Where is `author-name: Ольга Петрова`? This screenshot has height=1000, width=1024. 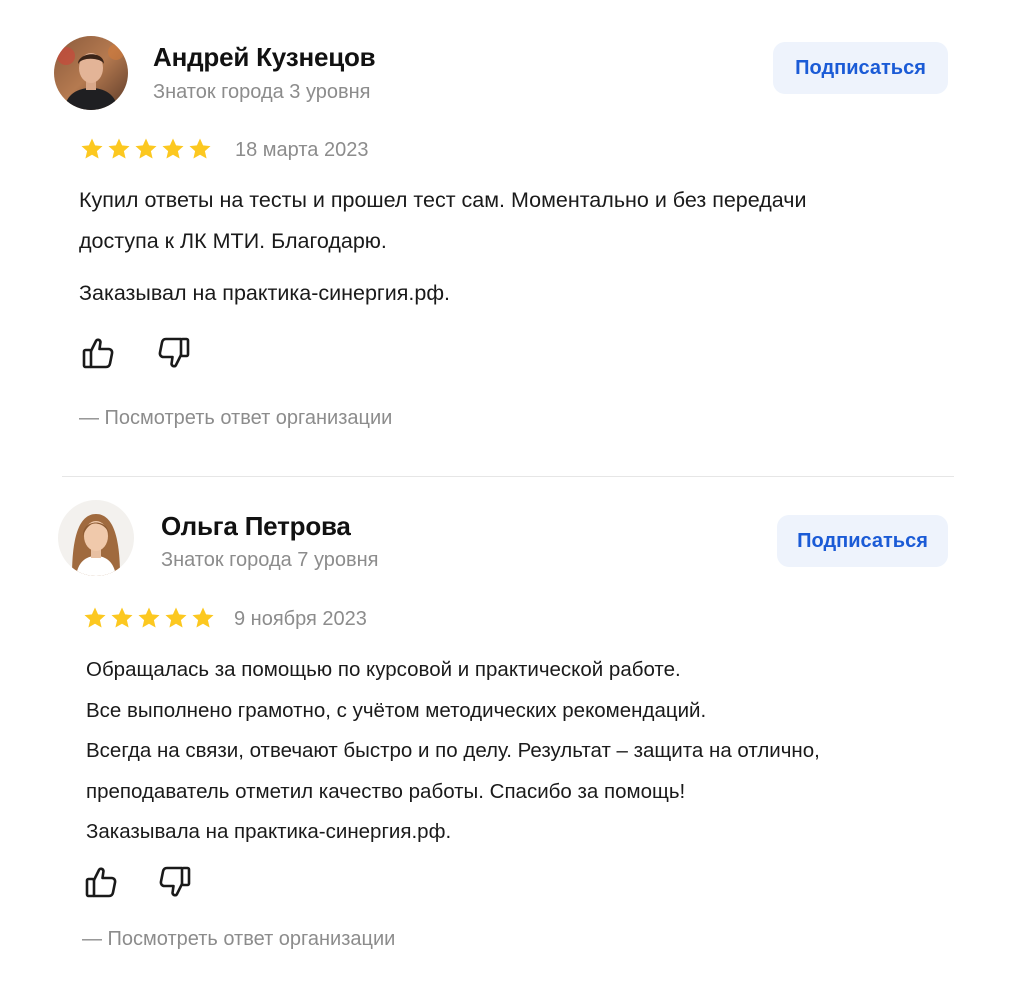 author-name: Ольга Петрова is located at coordinates (256, 526).